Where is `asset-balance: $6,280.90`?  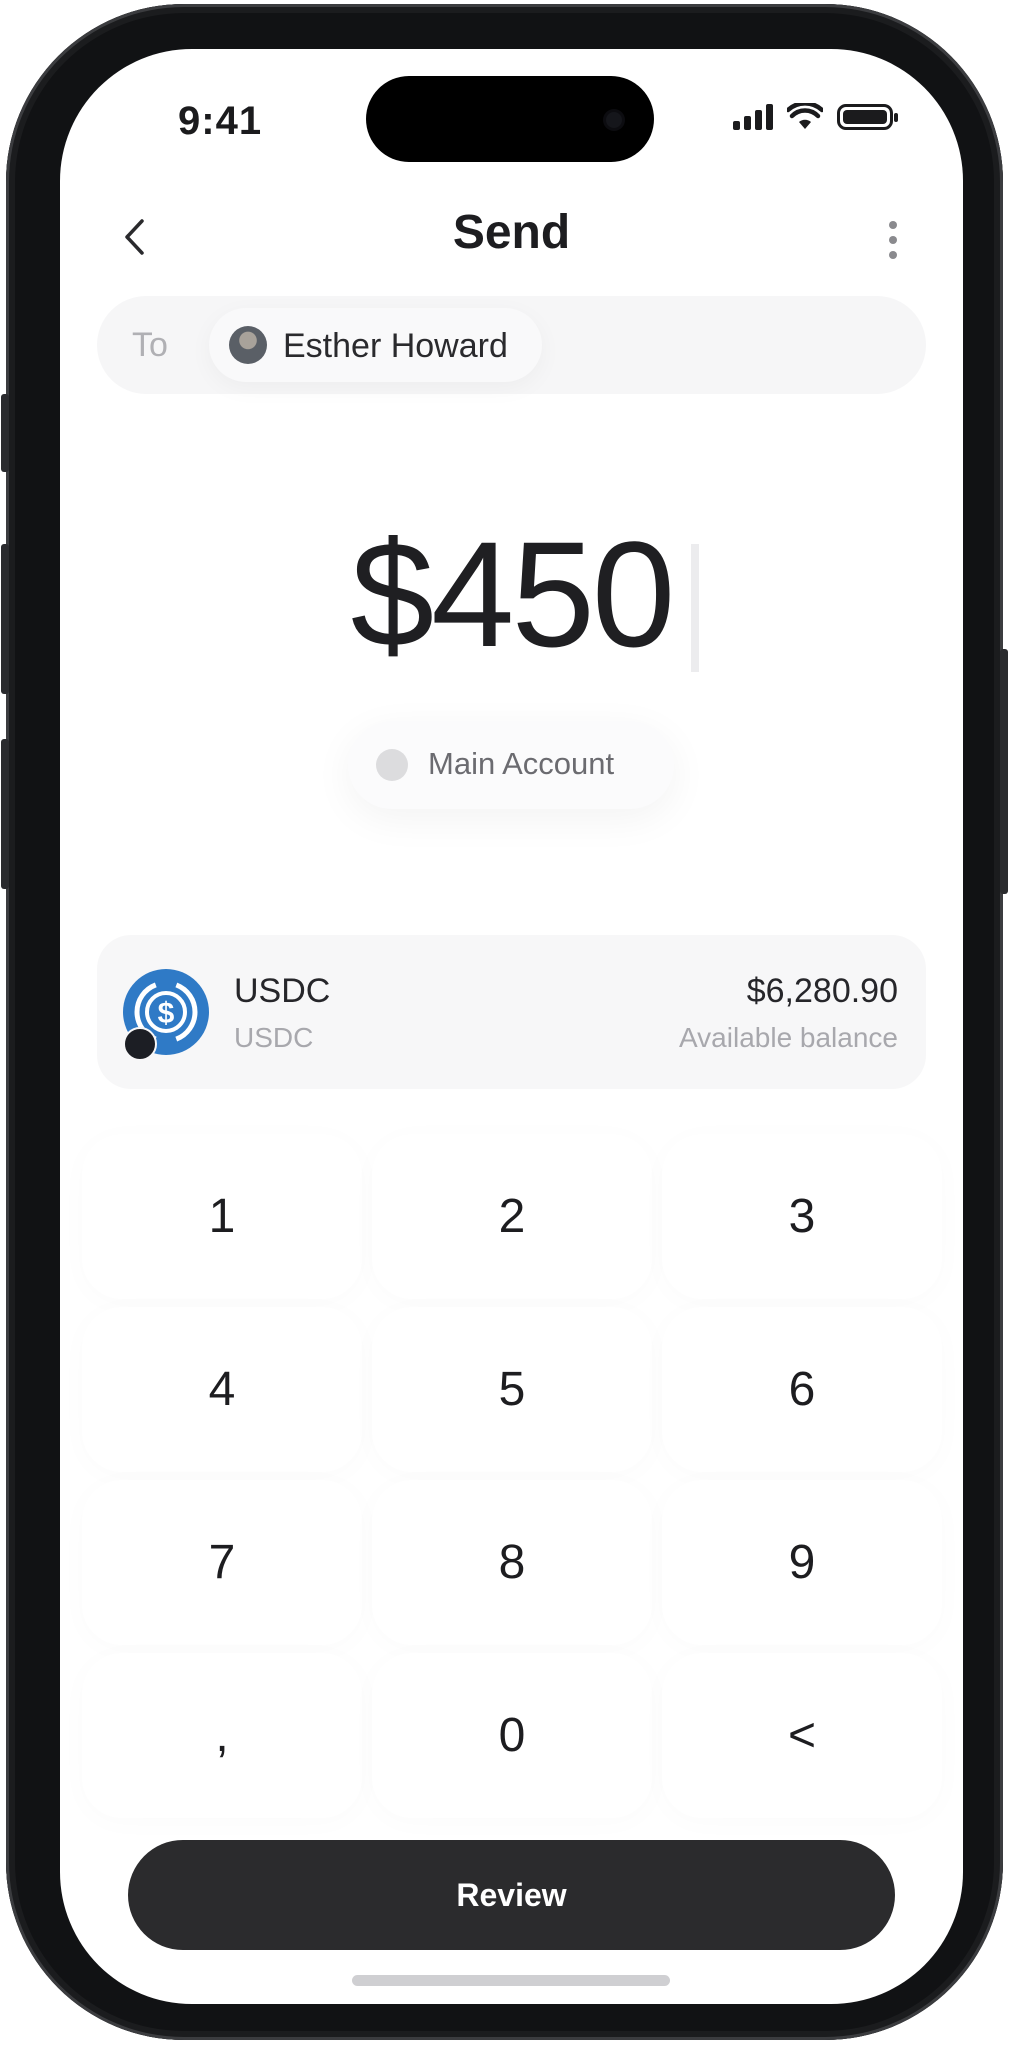
asset-balance: $6,280.90 is located at coordinates (822, 991).